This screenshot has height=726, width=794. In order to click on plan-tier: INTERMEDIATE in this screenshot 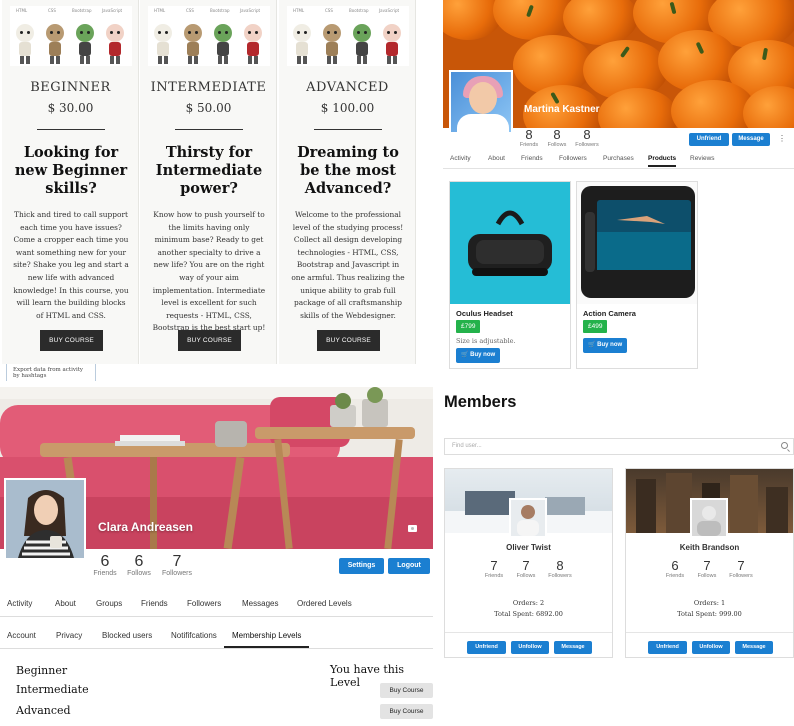, I will do `click(208, 87)`.